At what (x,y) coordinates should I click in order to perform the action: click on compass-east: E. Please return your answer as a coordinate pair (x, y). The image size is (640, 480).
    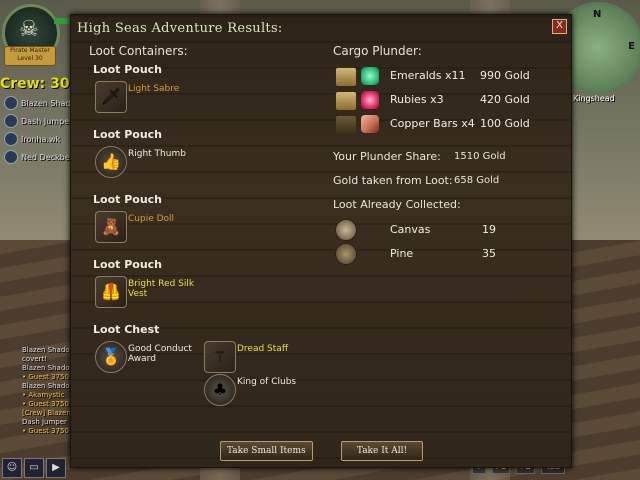
    Looking at the image, I should click on (631, 46).